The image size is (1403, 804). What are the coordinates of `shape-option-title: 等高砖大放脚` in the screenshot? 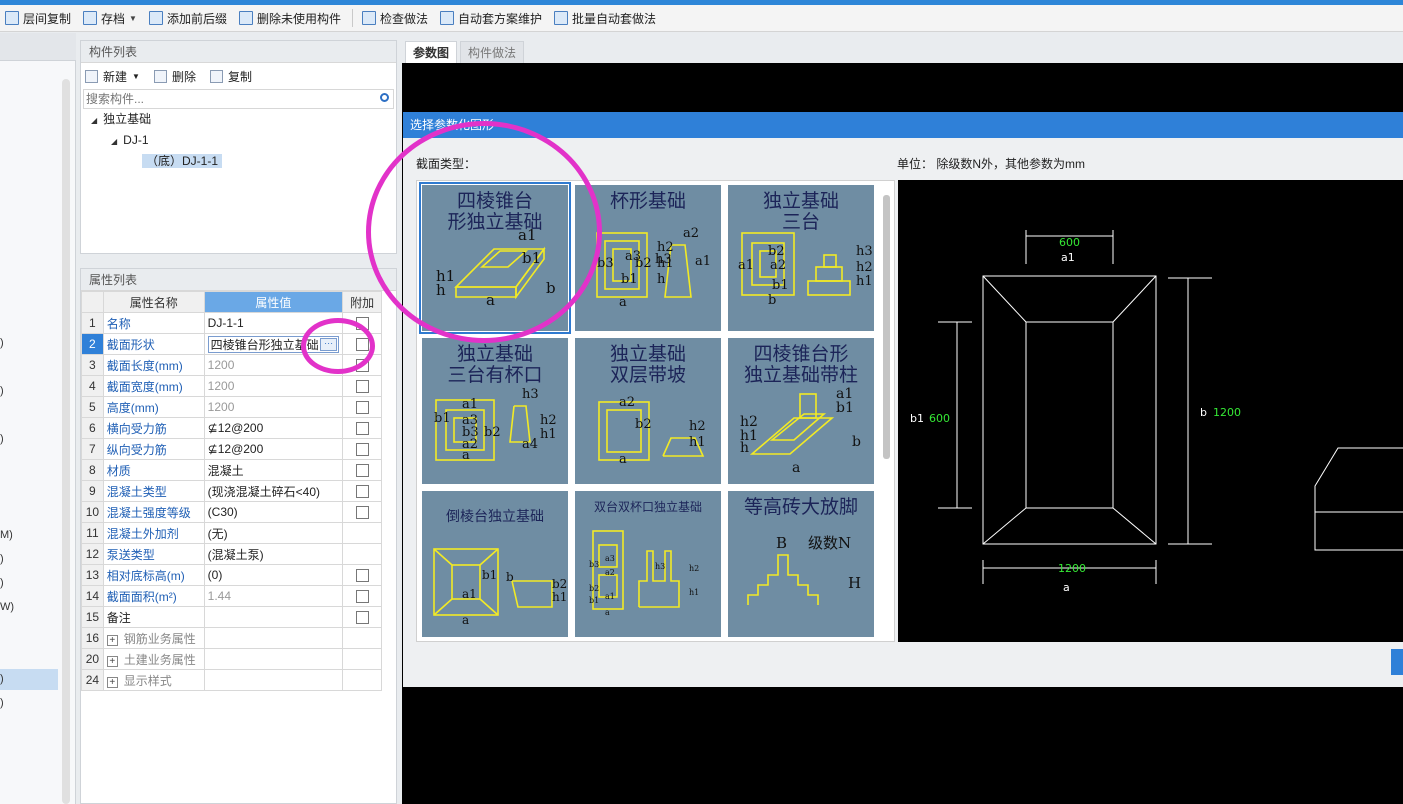 It's located at (801, 507).